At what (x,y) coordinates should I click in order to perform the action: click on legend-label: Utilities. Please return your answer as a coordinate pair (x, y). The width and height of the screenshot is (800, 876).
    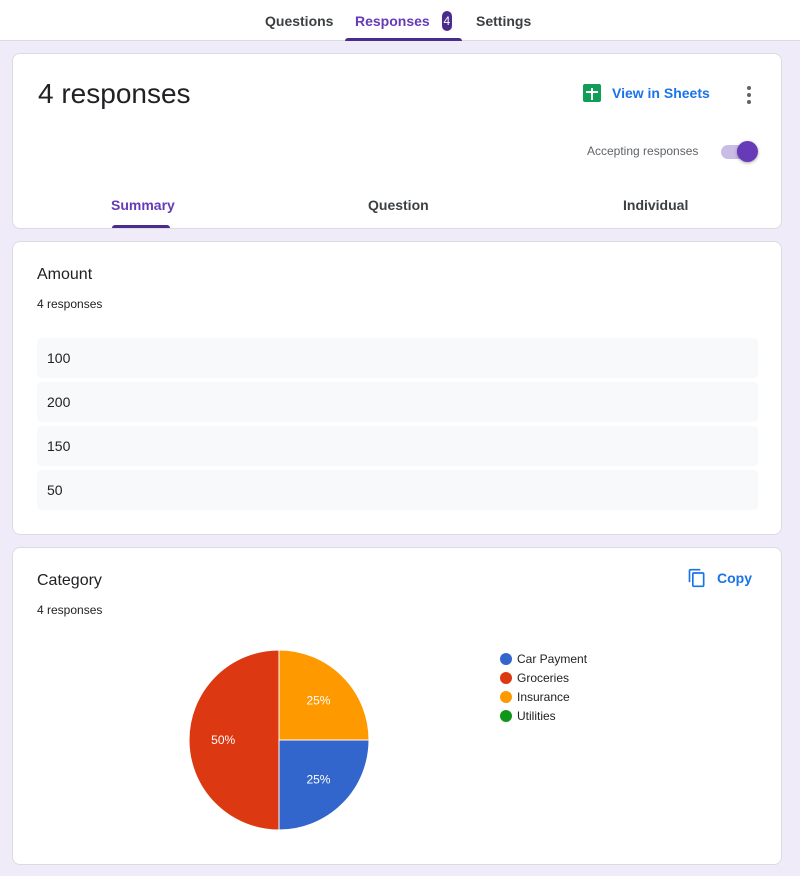
    Looking at the image, I should click on (536, 715).